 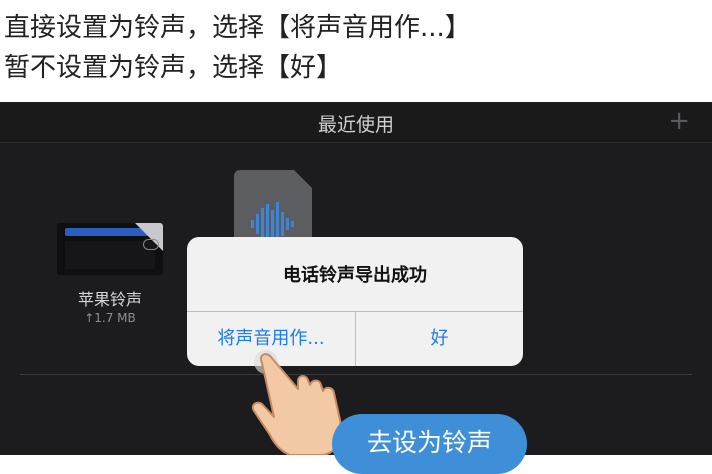 What do you see at coordinates (355, 275) in the screenshot?
I see `alert-title: 电话铃声导出成功` at bounding box center [355, 275].